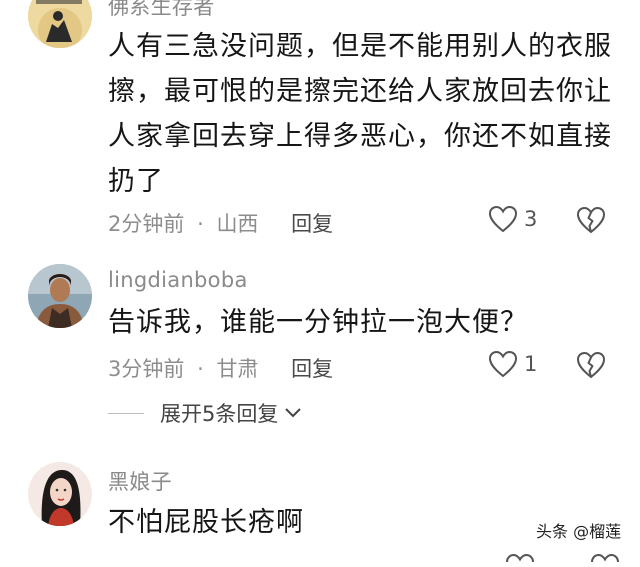 The width and height of the screenshot is (640, 567). Describe the element at coordinates (146, 369) in the screenshot. I see `comment-time: 3分钟前` at that location.